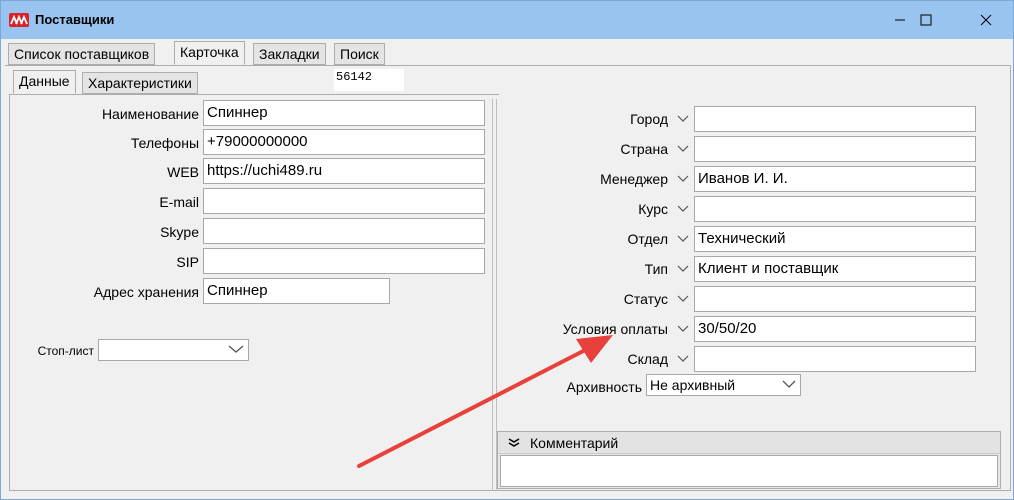  Describe the element at coordinates (344, 231) in the screenshot. I see `skype-field` at that location.